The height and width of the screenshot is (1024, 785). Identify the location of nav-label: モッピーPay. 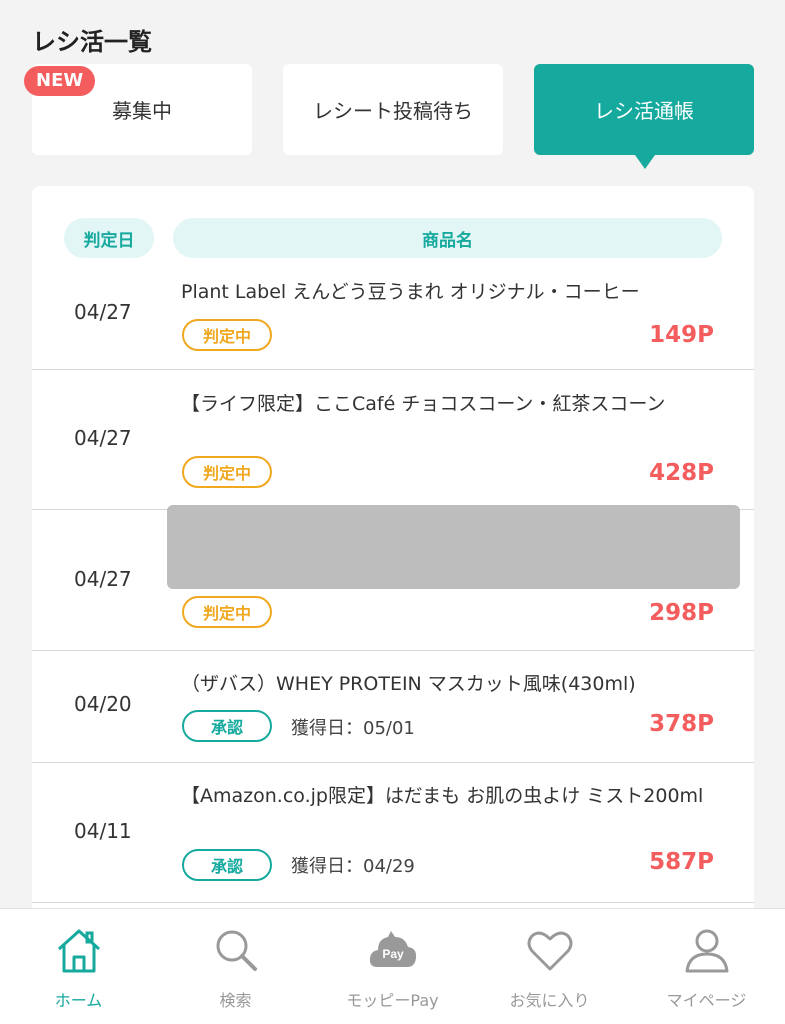
(392, 1000).